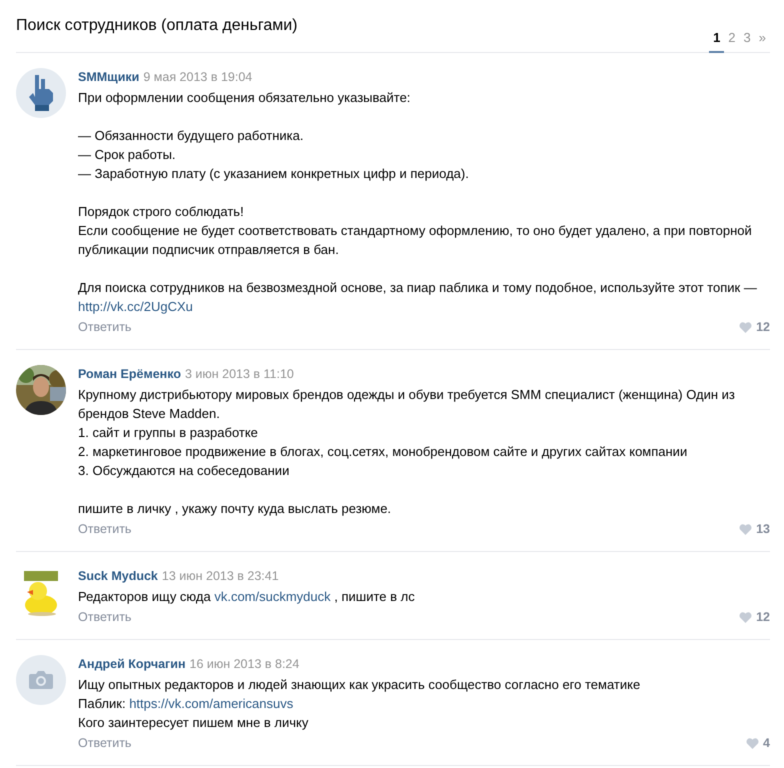  What do you see at coordinates (184, 471) in the screenshot?
I see `post-text: 3. Обсуждаются на собеседовании` at bounding box center [184, 471].